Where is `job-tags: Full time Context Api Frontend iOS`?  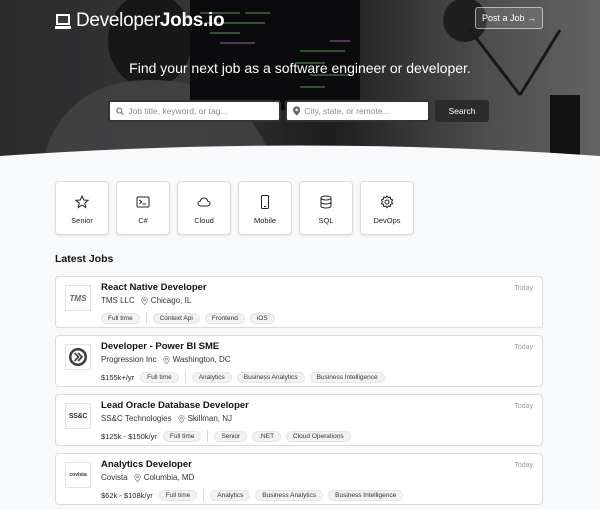 job-tags: Full time Context Api Frontend iOS is located at coordinates (190, 318).